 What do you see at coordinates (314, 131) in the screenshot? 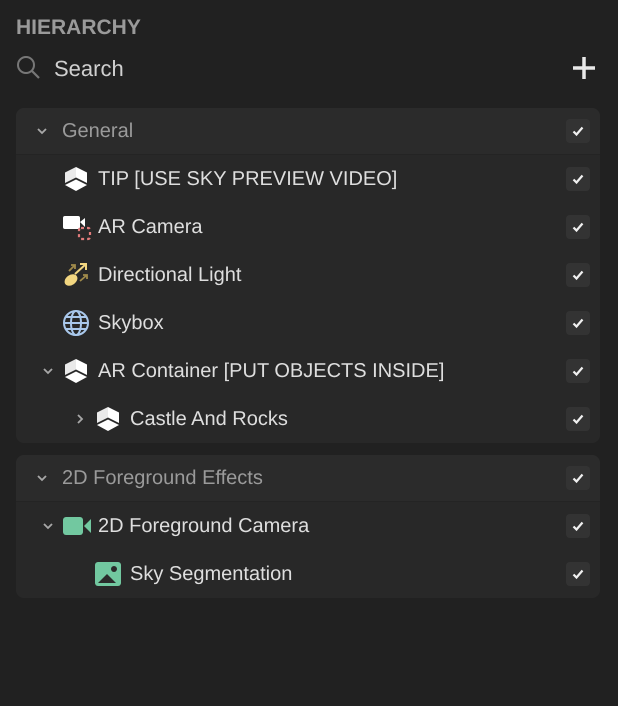
I see `group-label: General` at bounding box center [314, 131].